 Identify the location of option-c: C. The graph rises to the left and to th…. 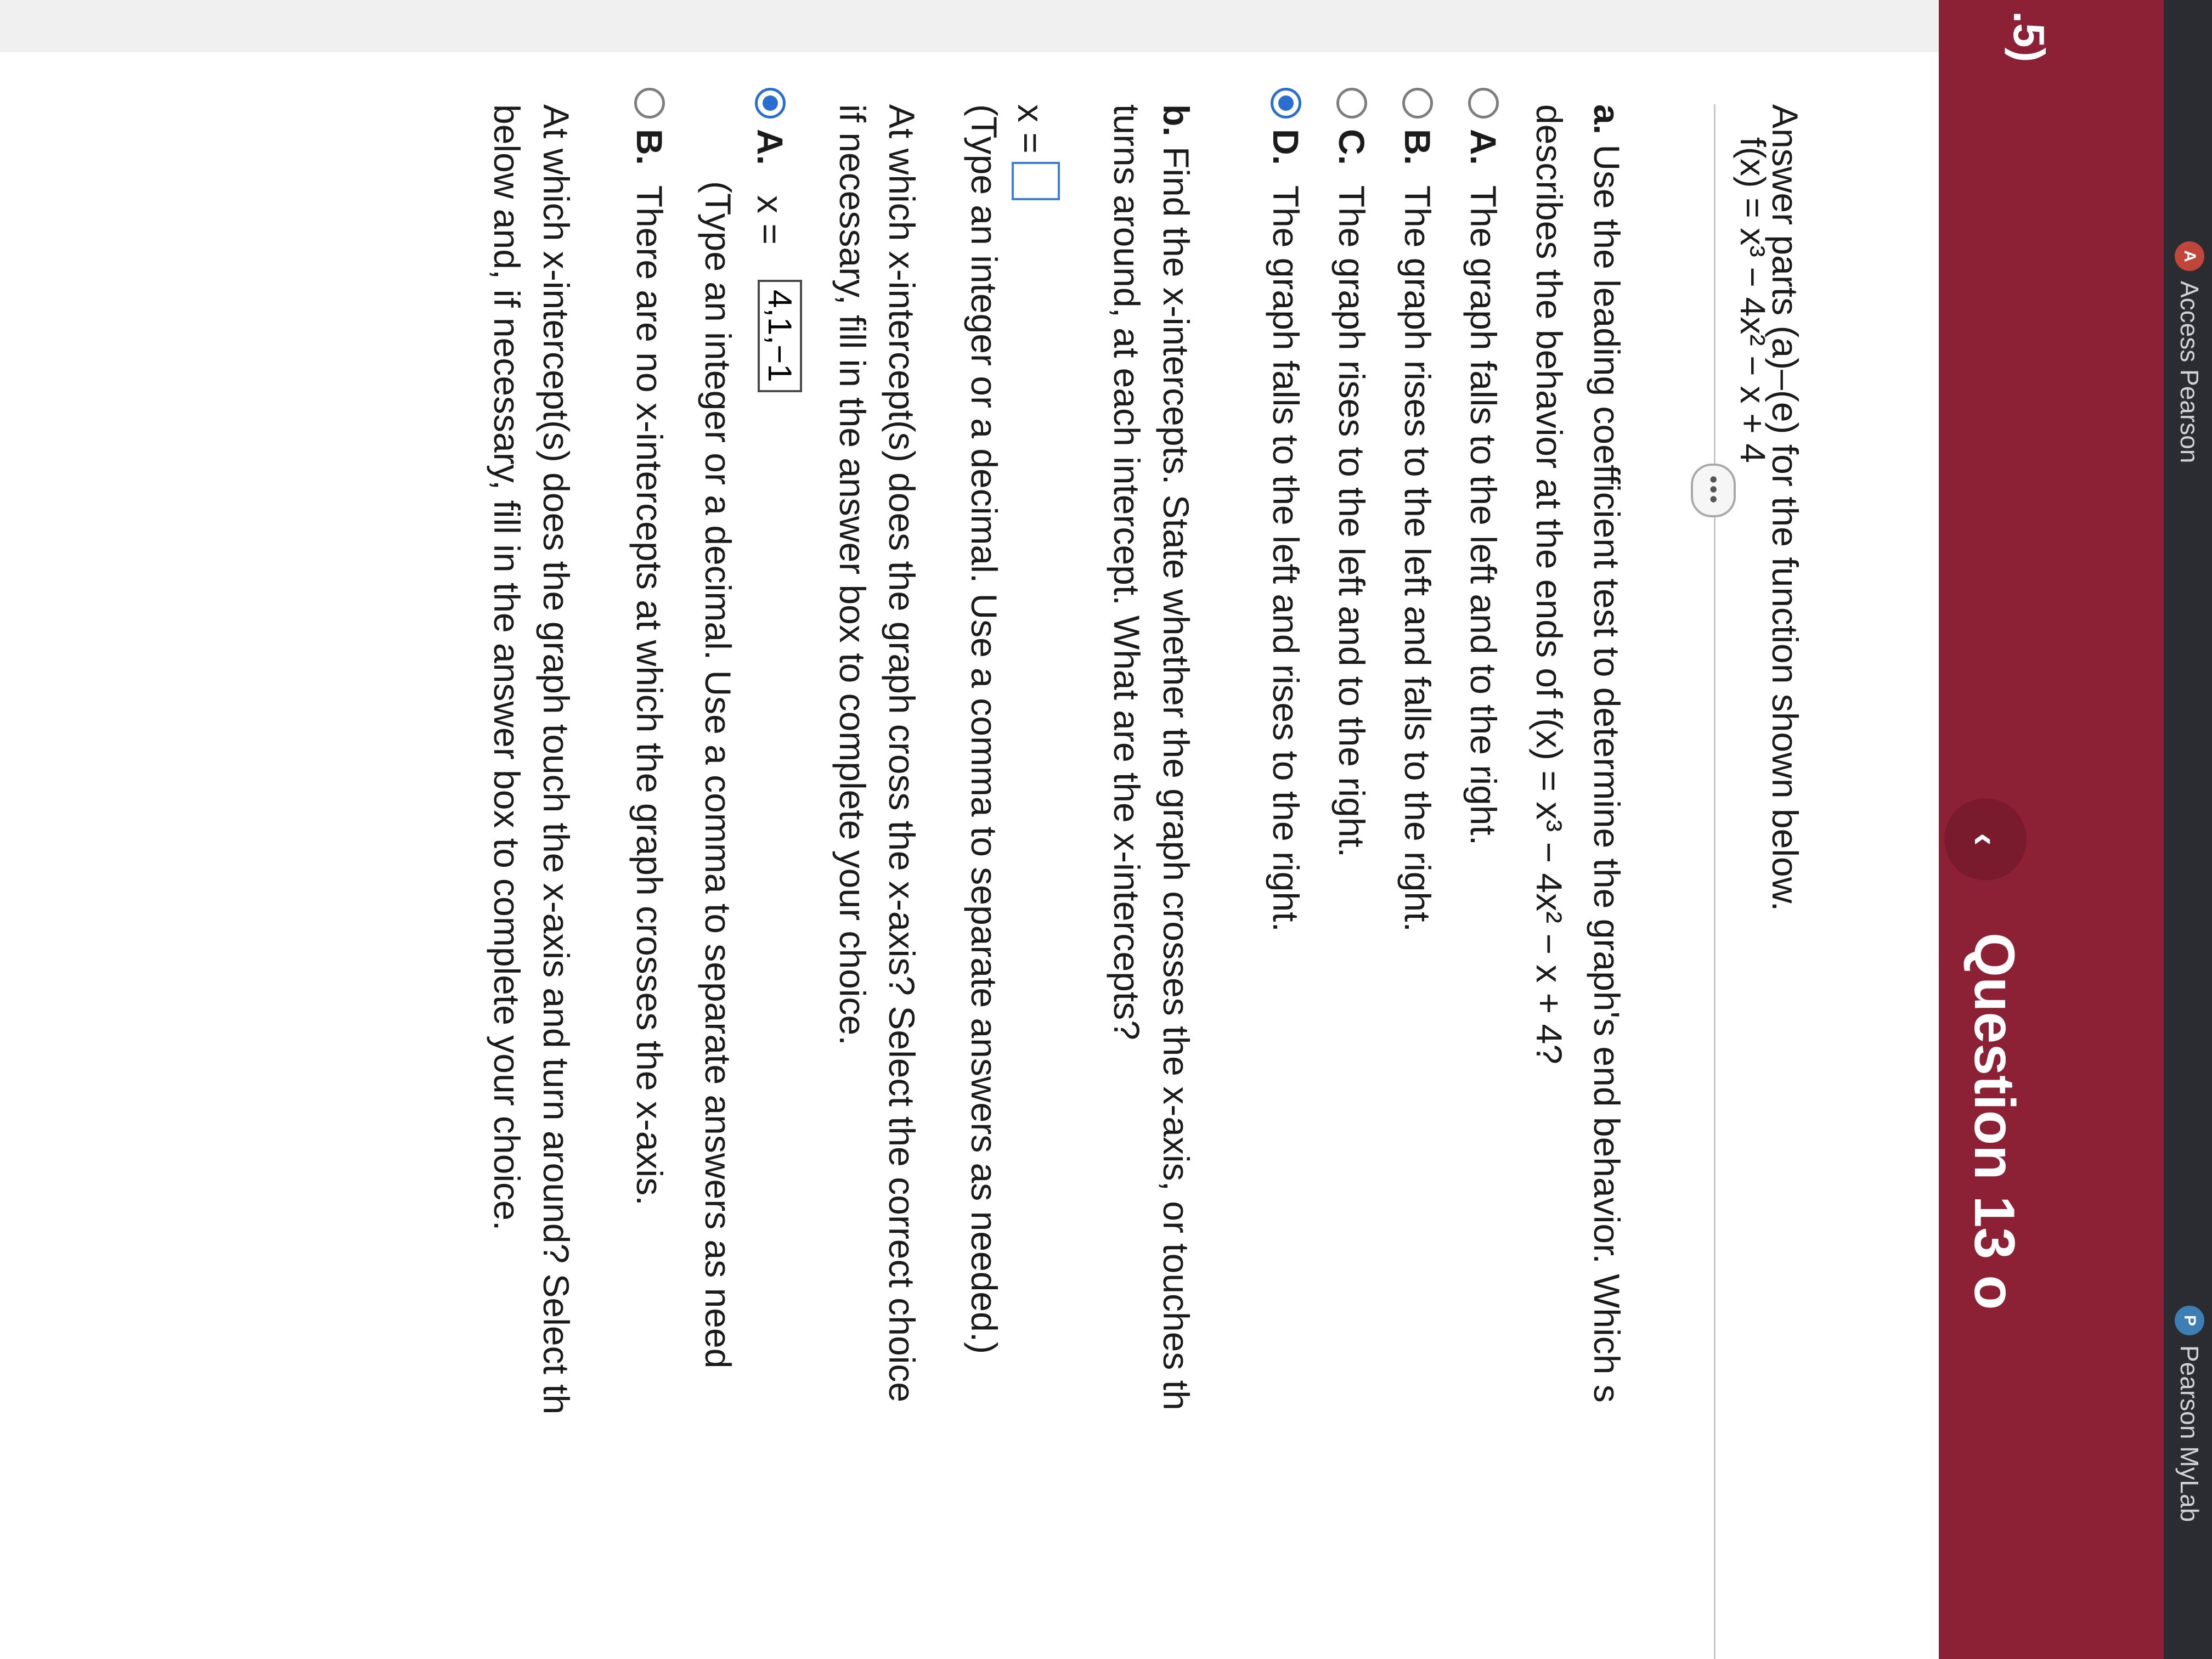
(1352, 493).